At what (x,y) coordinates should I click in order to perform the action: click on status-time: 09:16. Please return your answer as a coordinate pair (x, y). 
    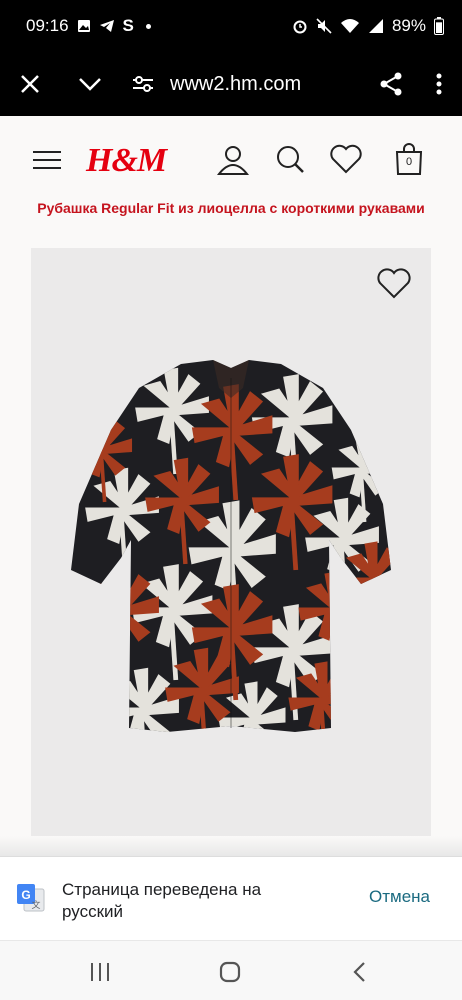
    Looking at the image, I should click on (47, 25).